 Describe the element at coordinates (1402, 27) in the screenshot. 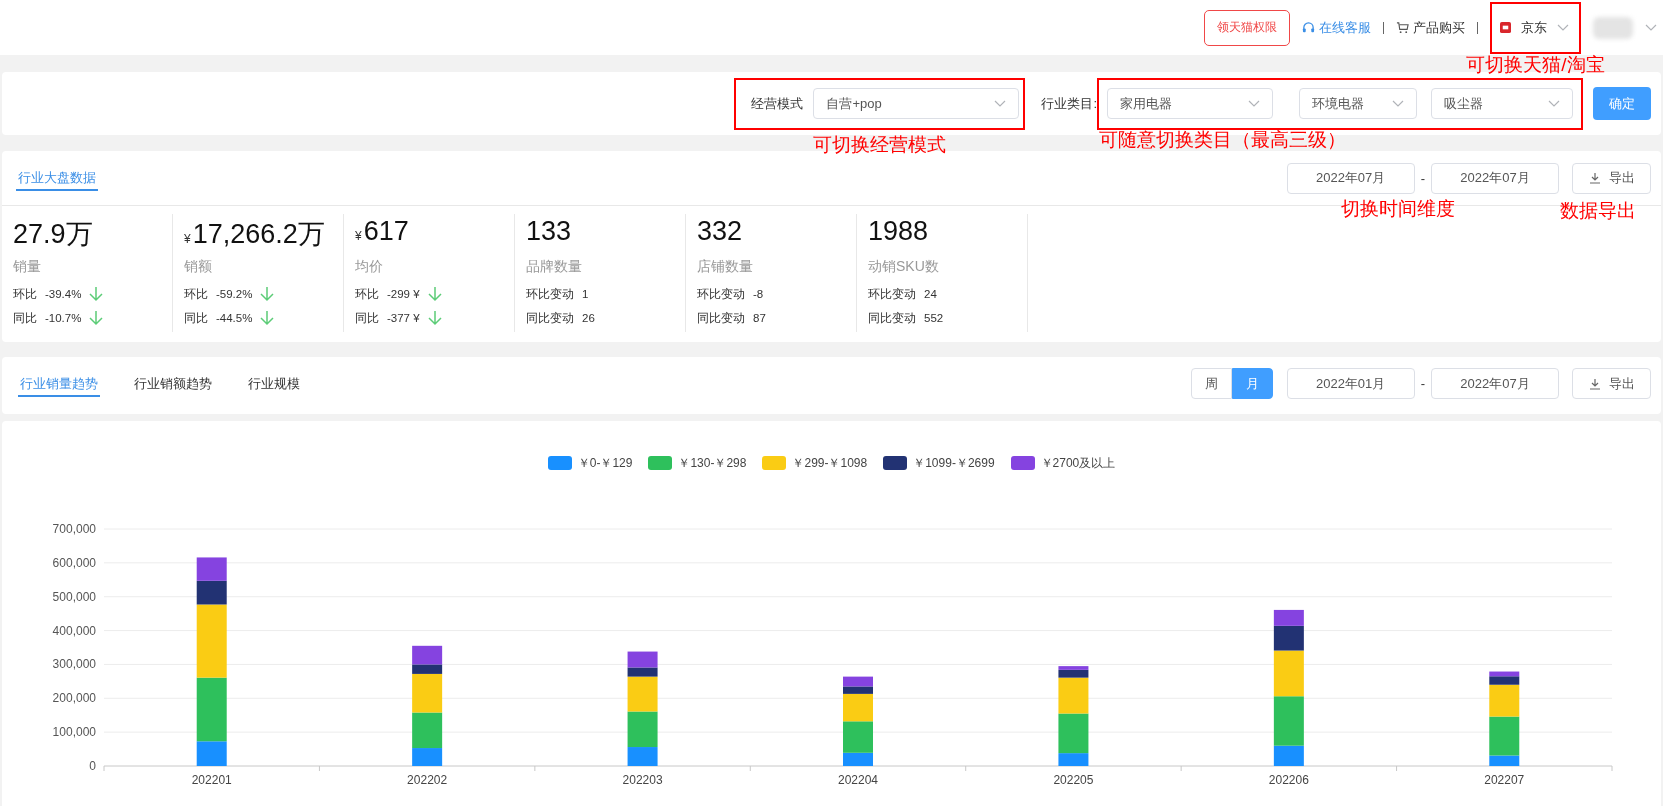

I see `cart-icon` at that location.